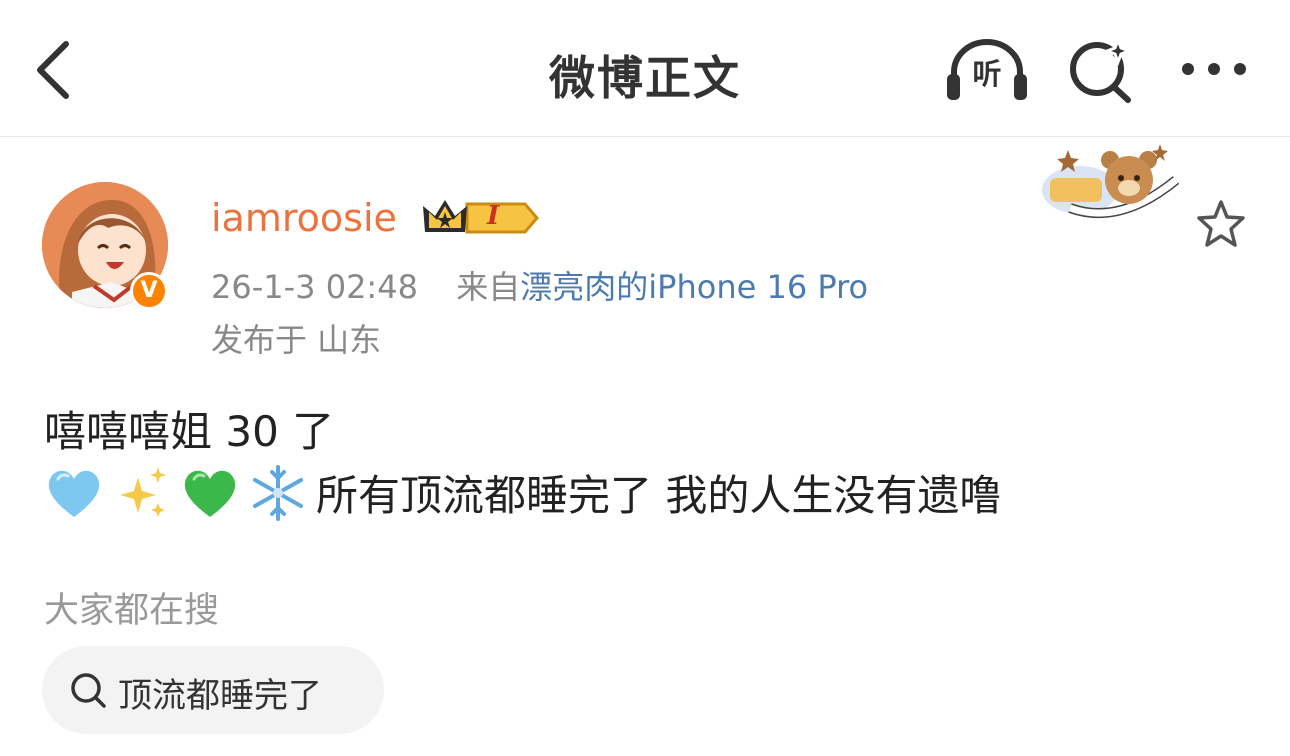 The height and width of the screenshot is (756, 1290). I want to click on member-level-label: I, so click(493, 216).